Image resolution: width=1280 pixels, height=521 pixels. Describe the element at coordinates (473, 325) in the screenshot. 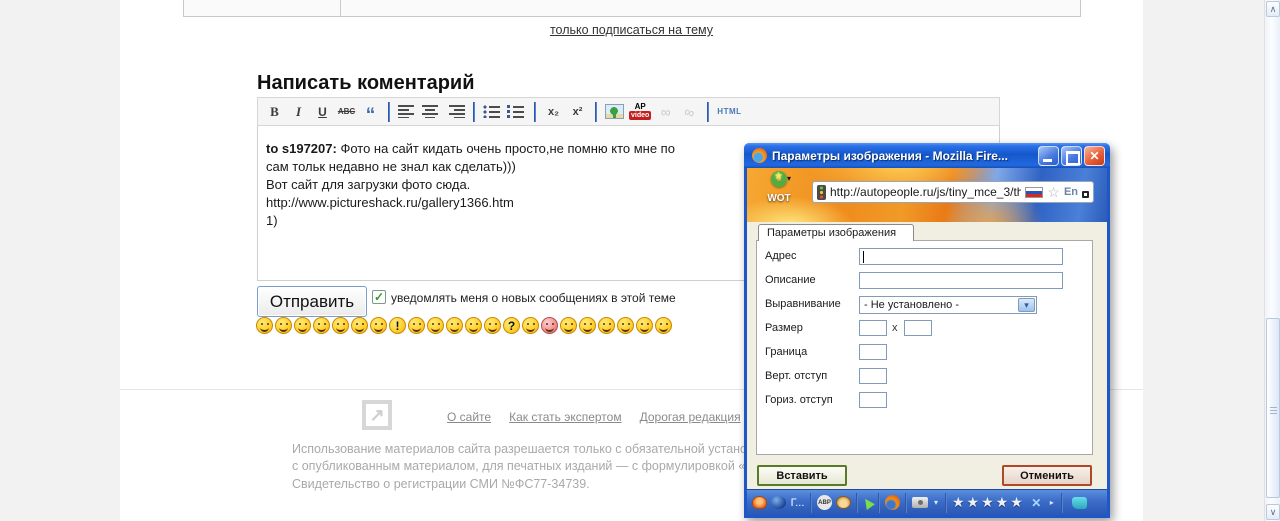

I see `smiley-mad` at that location.